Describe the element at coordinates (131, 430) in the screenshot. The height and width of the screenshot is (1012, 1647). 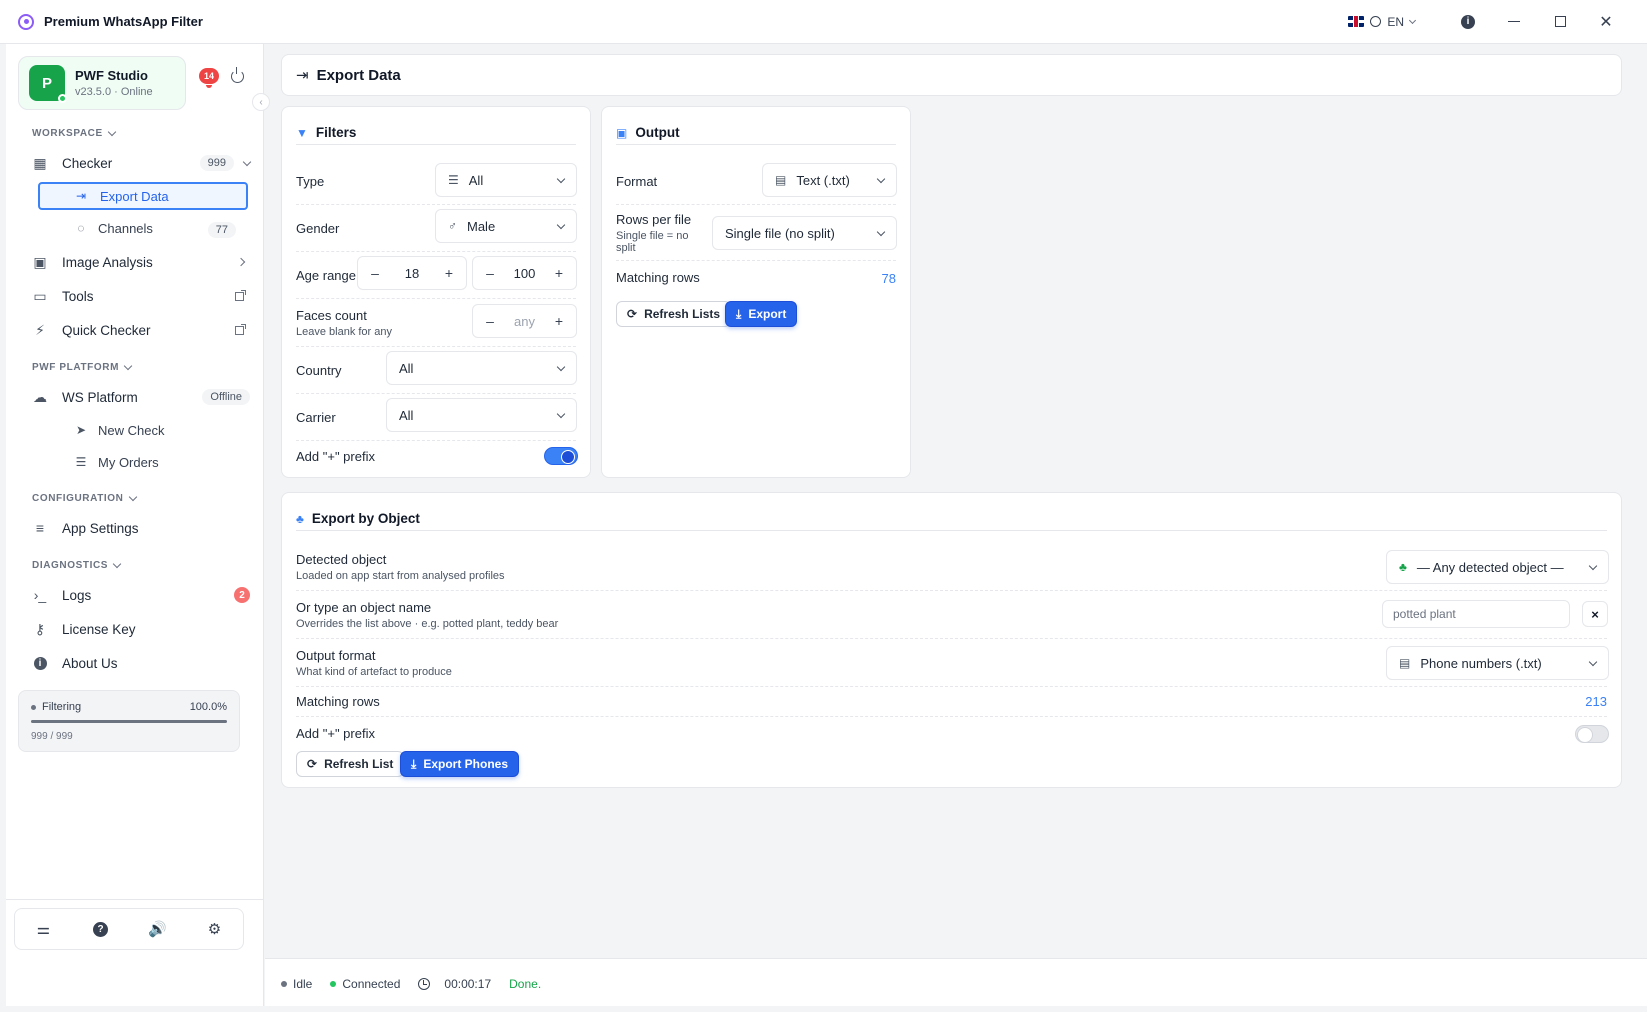
I see `sidebar-item-label: New Check` at that location.